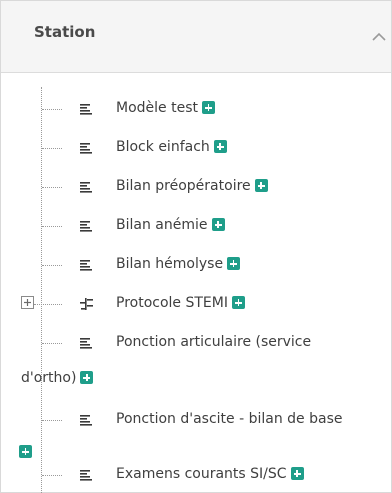 The height and width of the screenshot is (493, 392). I want to click on tree-item-label: Ponction d'ascite - bilan de base, so click(229, 419).